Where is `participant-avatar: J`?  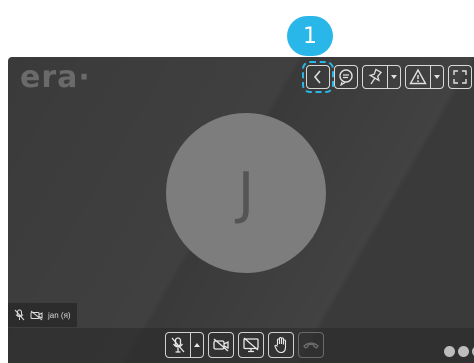
participant-avatar: J is located at coordinates (246, 193).